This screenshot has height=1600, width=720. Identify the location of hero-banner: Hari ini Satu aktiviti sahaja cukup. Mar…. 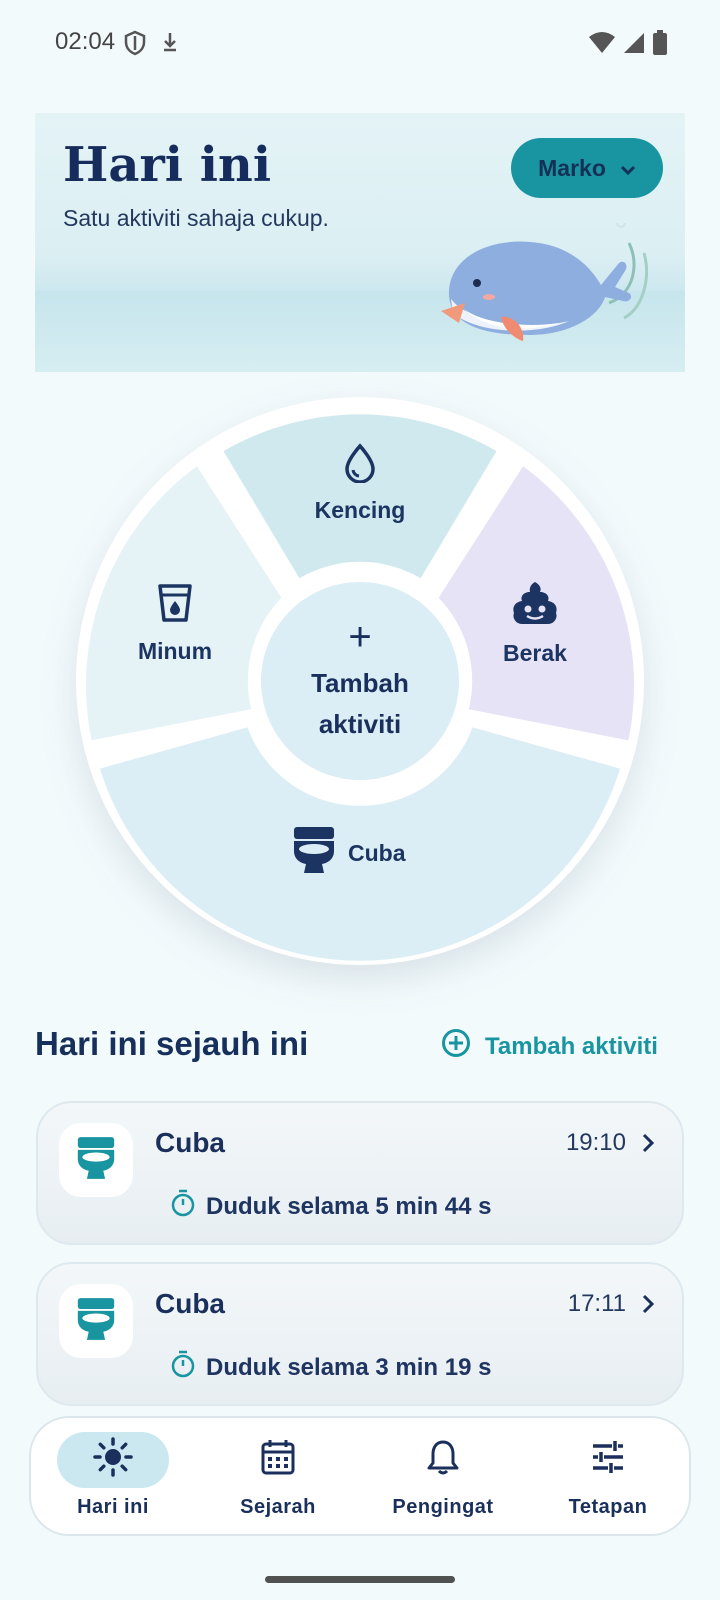
(360, 242).